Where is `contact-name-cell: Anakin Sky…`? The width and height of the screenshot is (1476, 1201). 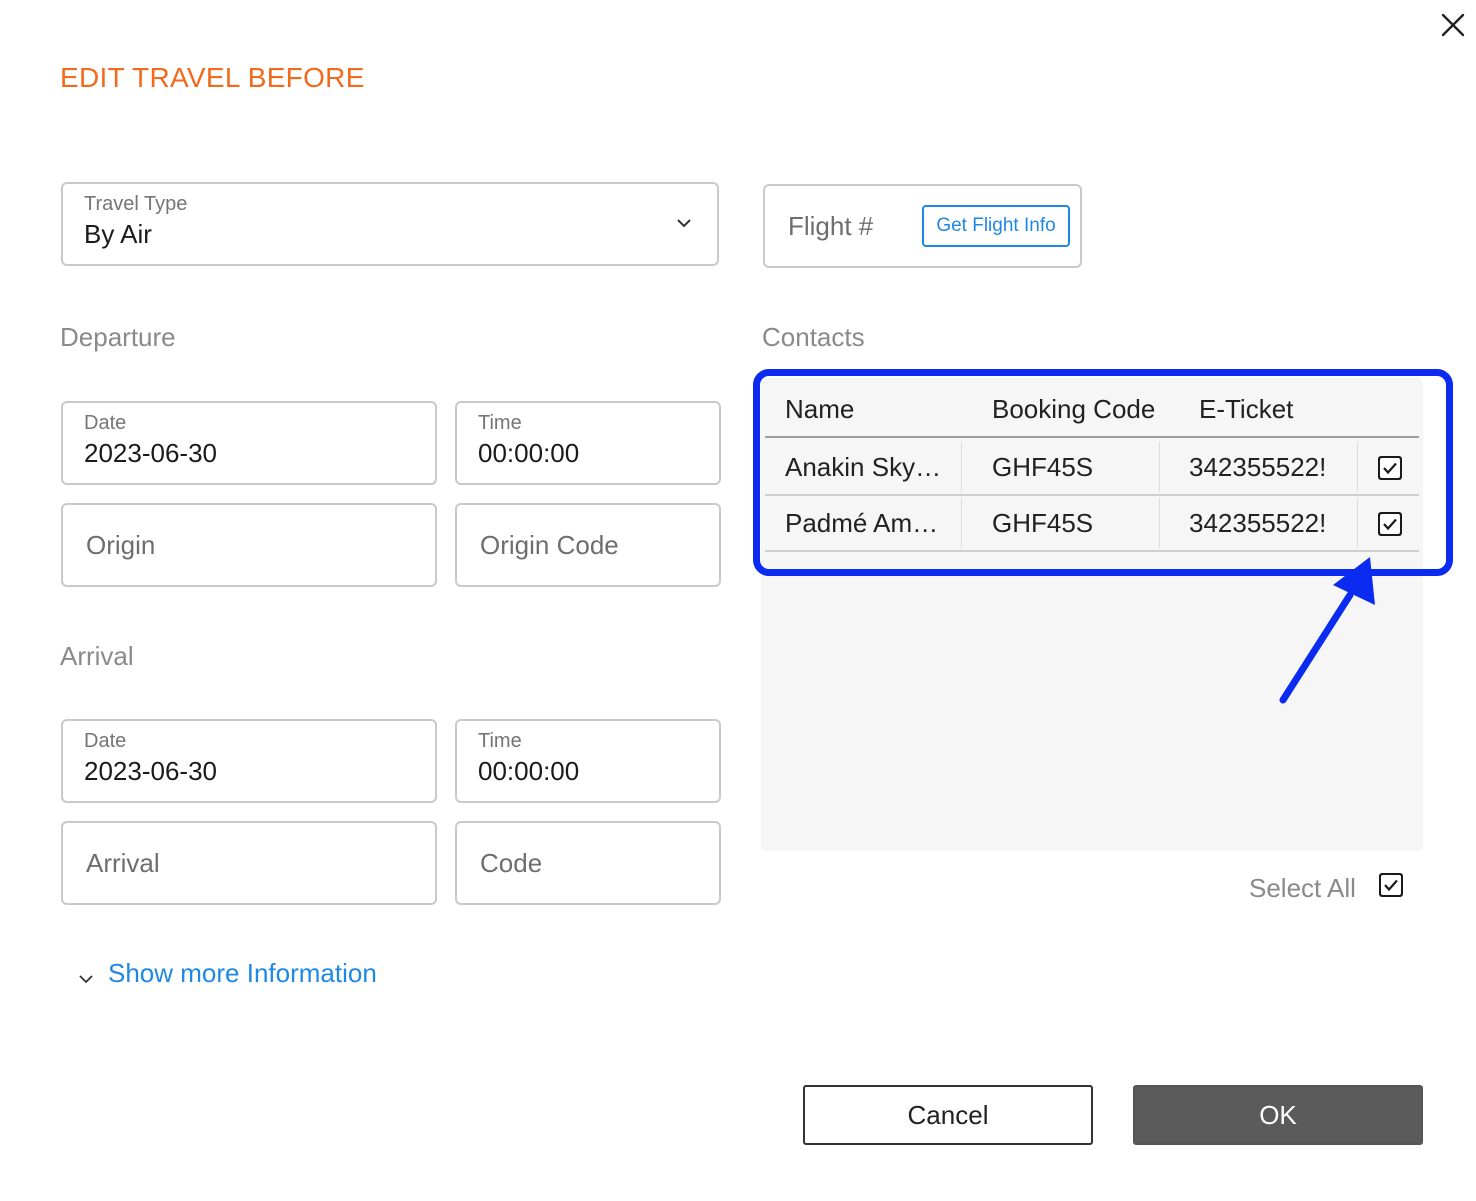 contact-name-cell: Anakin Sky… is located at coordinates (863, 466).